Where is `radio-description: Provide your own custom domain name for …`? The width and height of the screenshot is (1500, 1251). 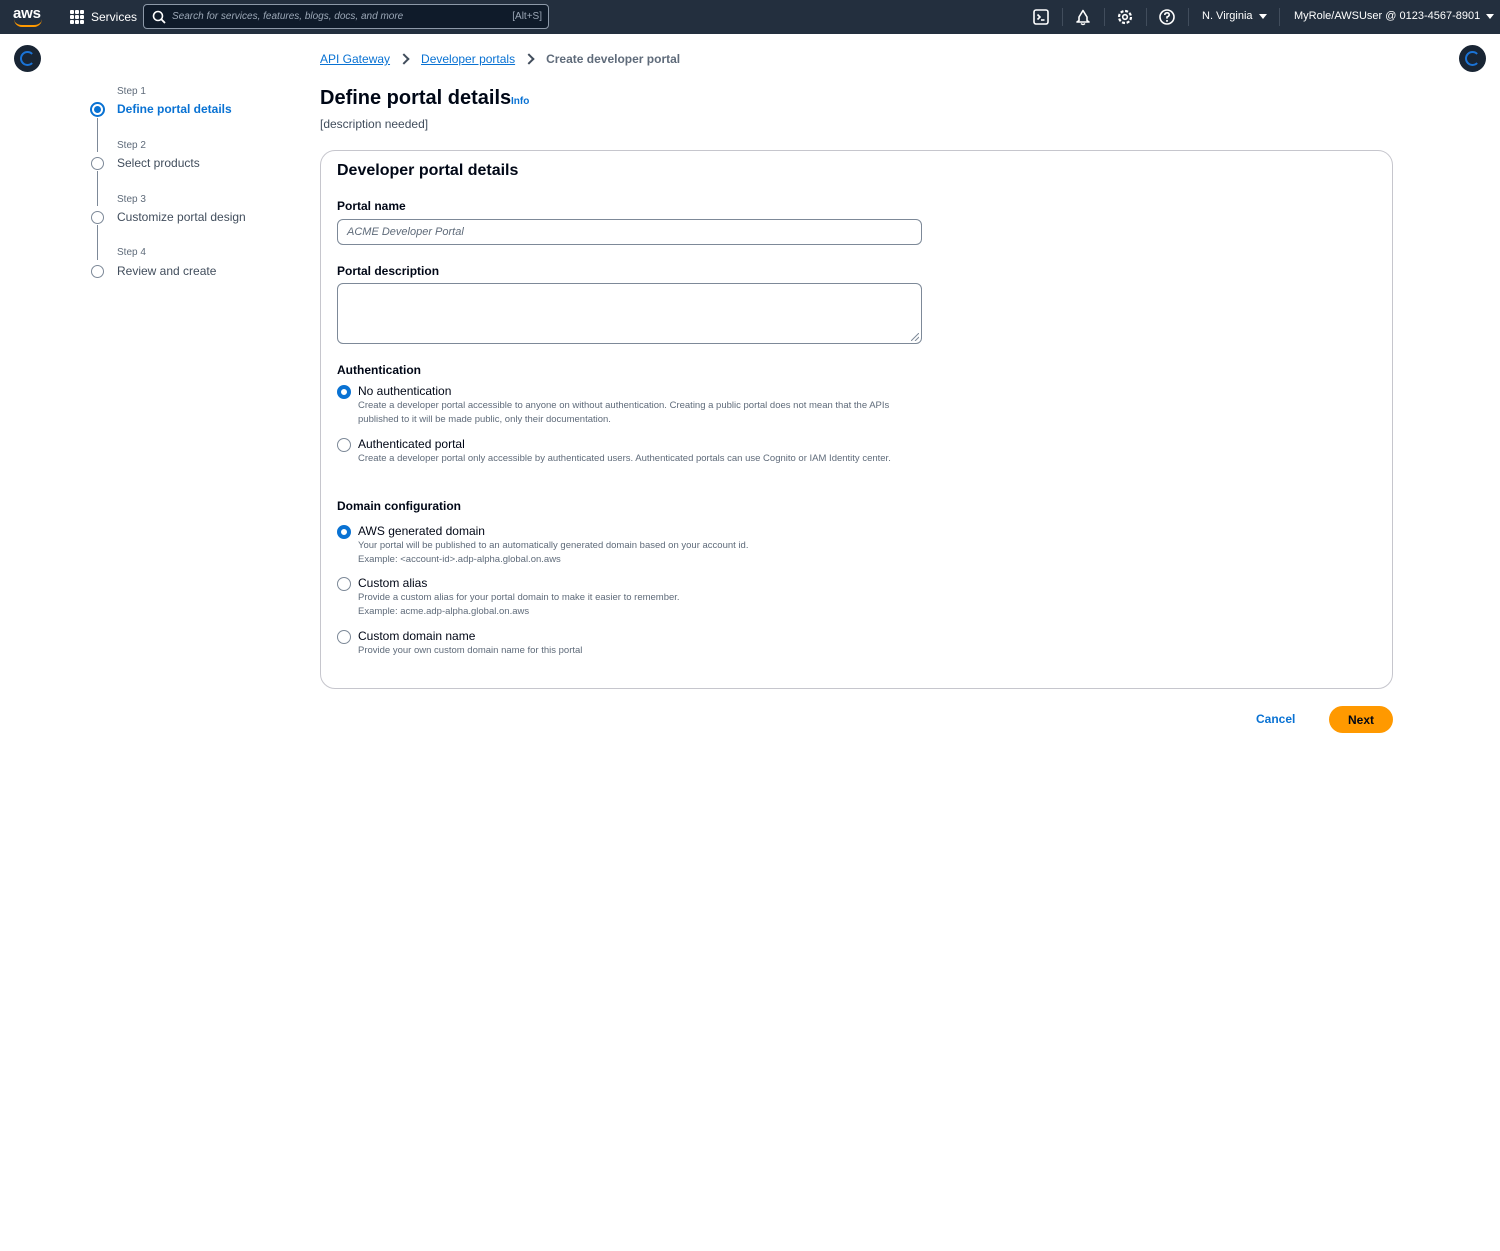
radio-description: Provide your own custom domain name for … is located at coordinates (470, 650).